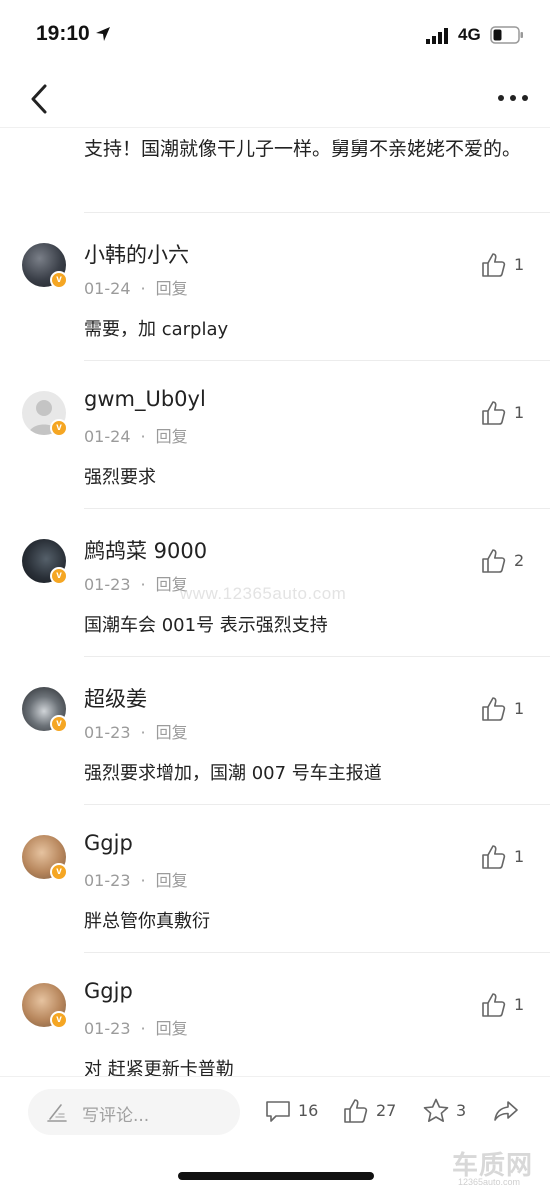 This screenshot has height=1190, width=550. I want to click on share-arrow-icon, so click(506, 1111).